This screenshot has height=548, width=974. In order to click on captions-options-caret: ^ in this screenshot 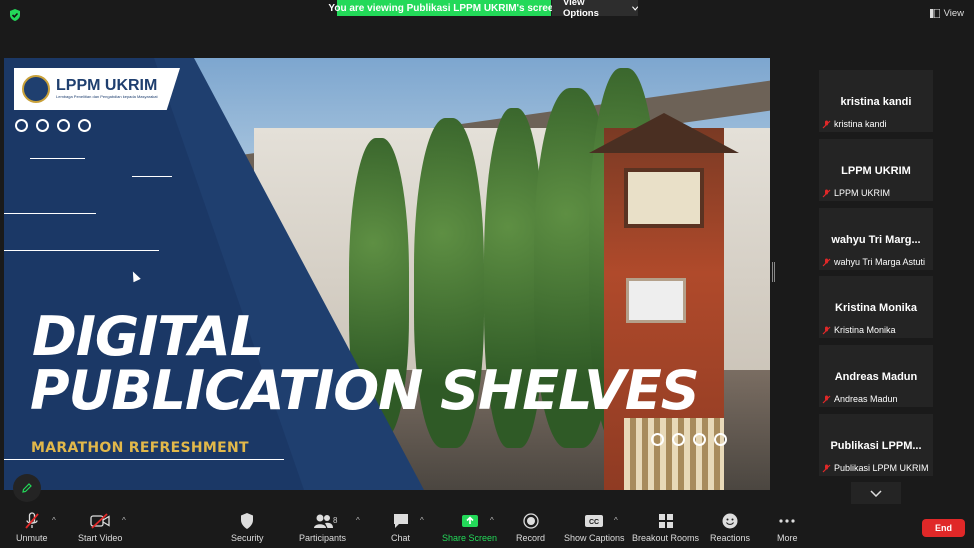, I will do `click(616, 520)`.